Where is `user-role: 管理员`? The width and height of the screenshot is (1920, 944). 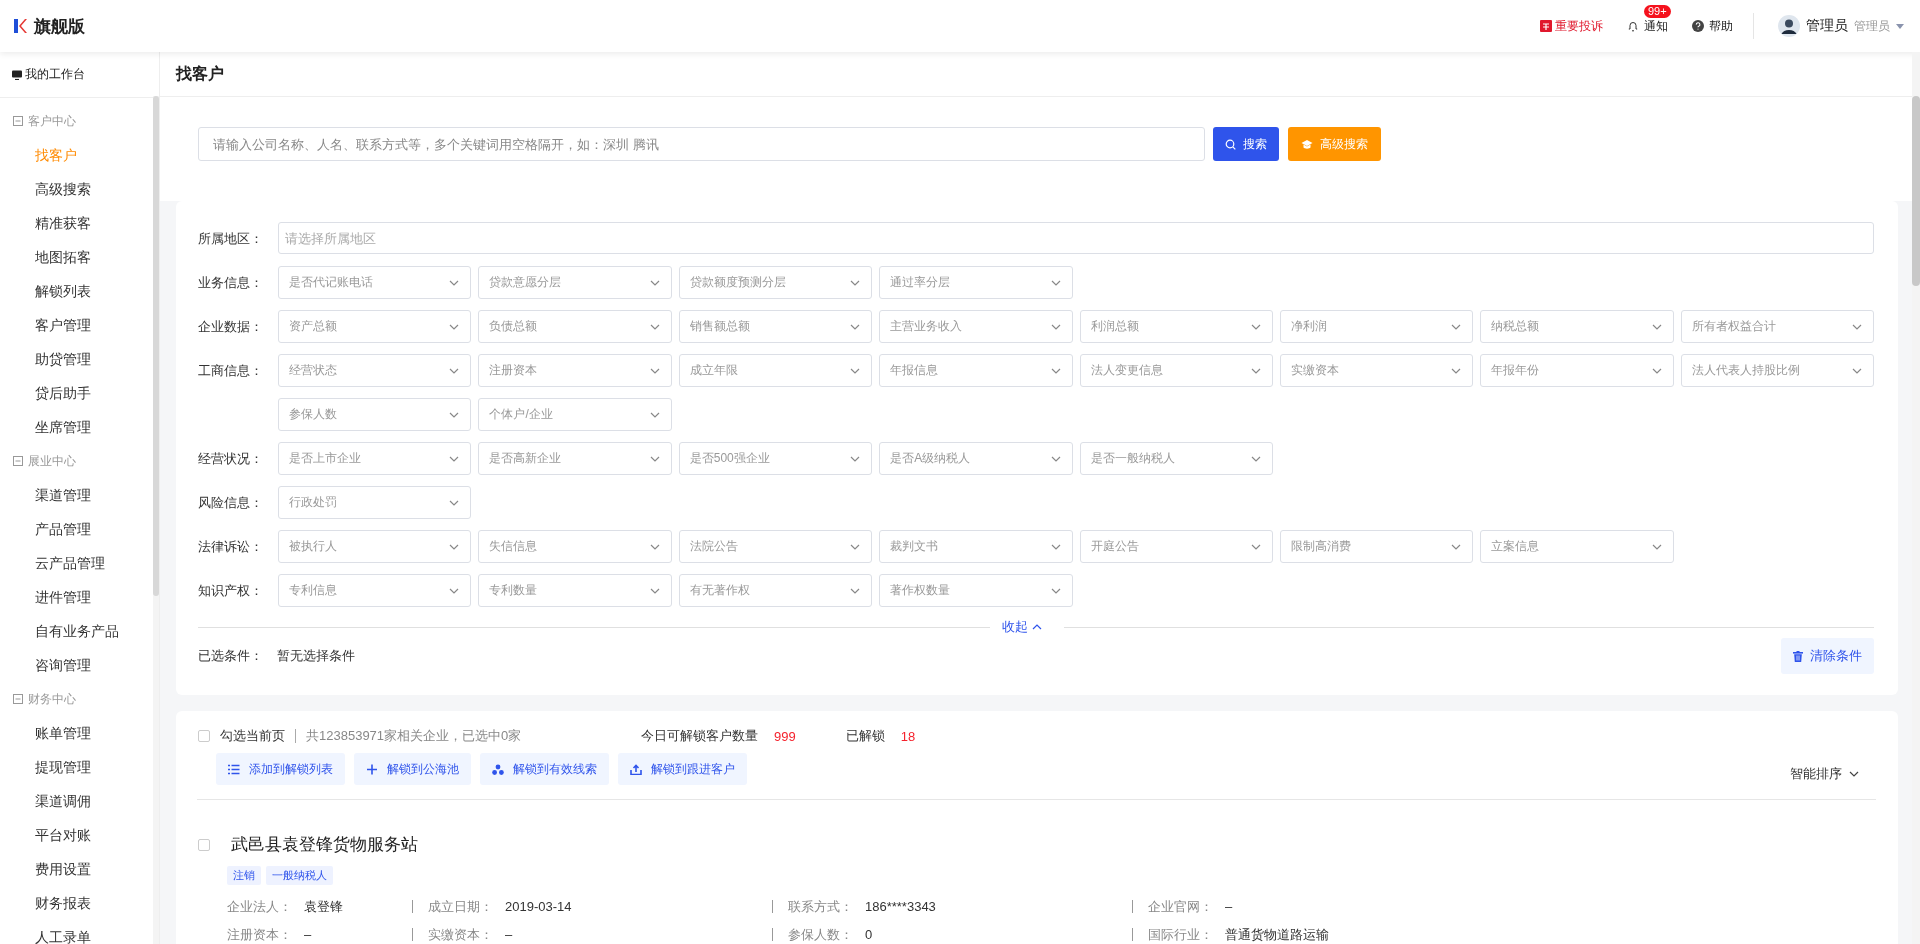 user-role: 管理员 is located at coordinates (1872, 26).